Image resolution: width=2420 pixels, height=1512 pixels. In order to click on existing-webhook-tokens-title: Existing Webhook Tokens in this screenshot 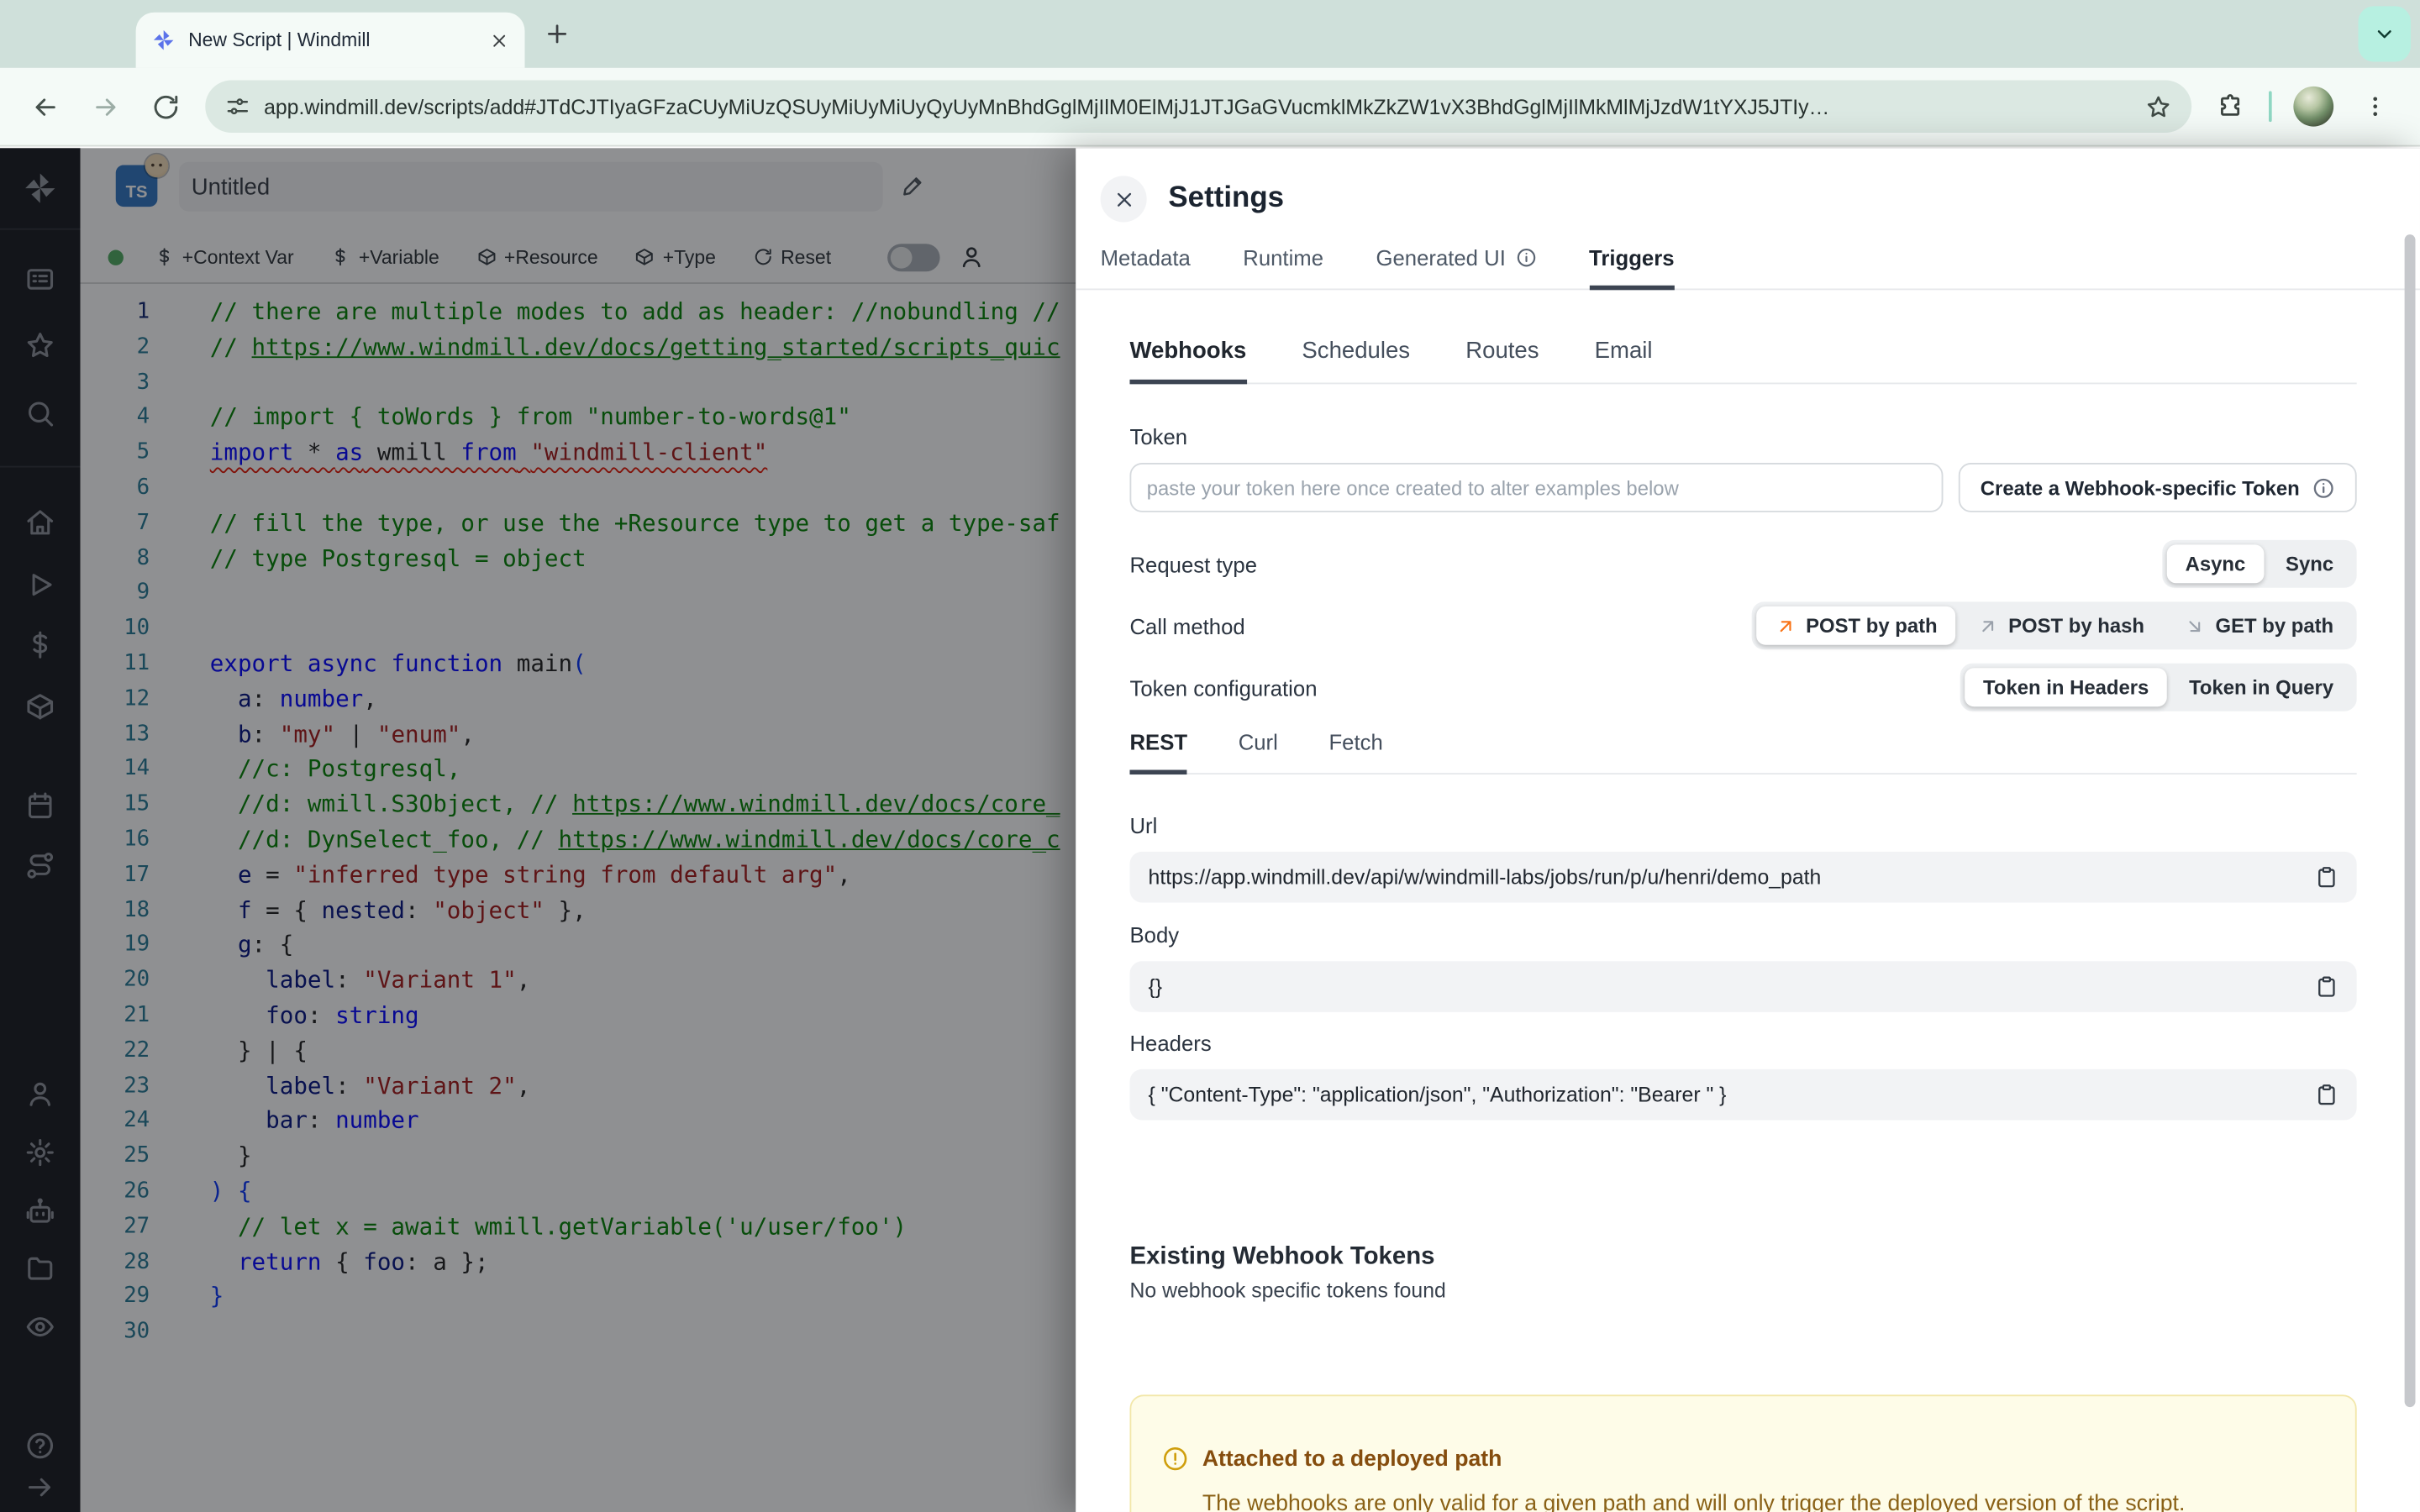, I will do `click(1282, 1256)`.